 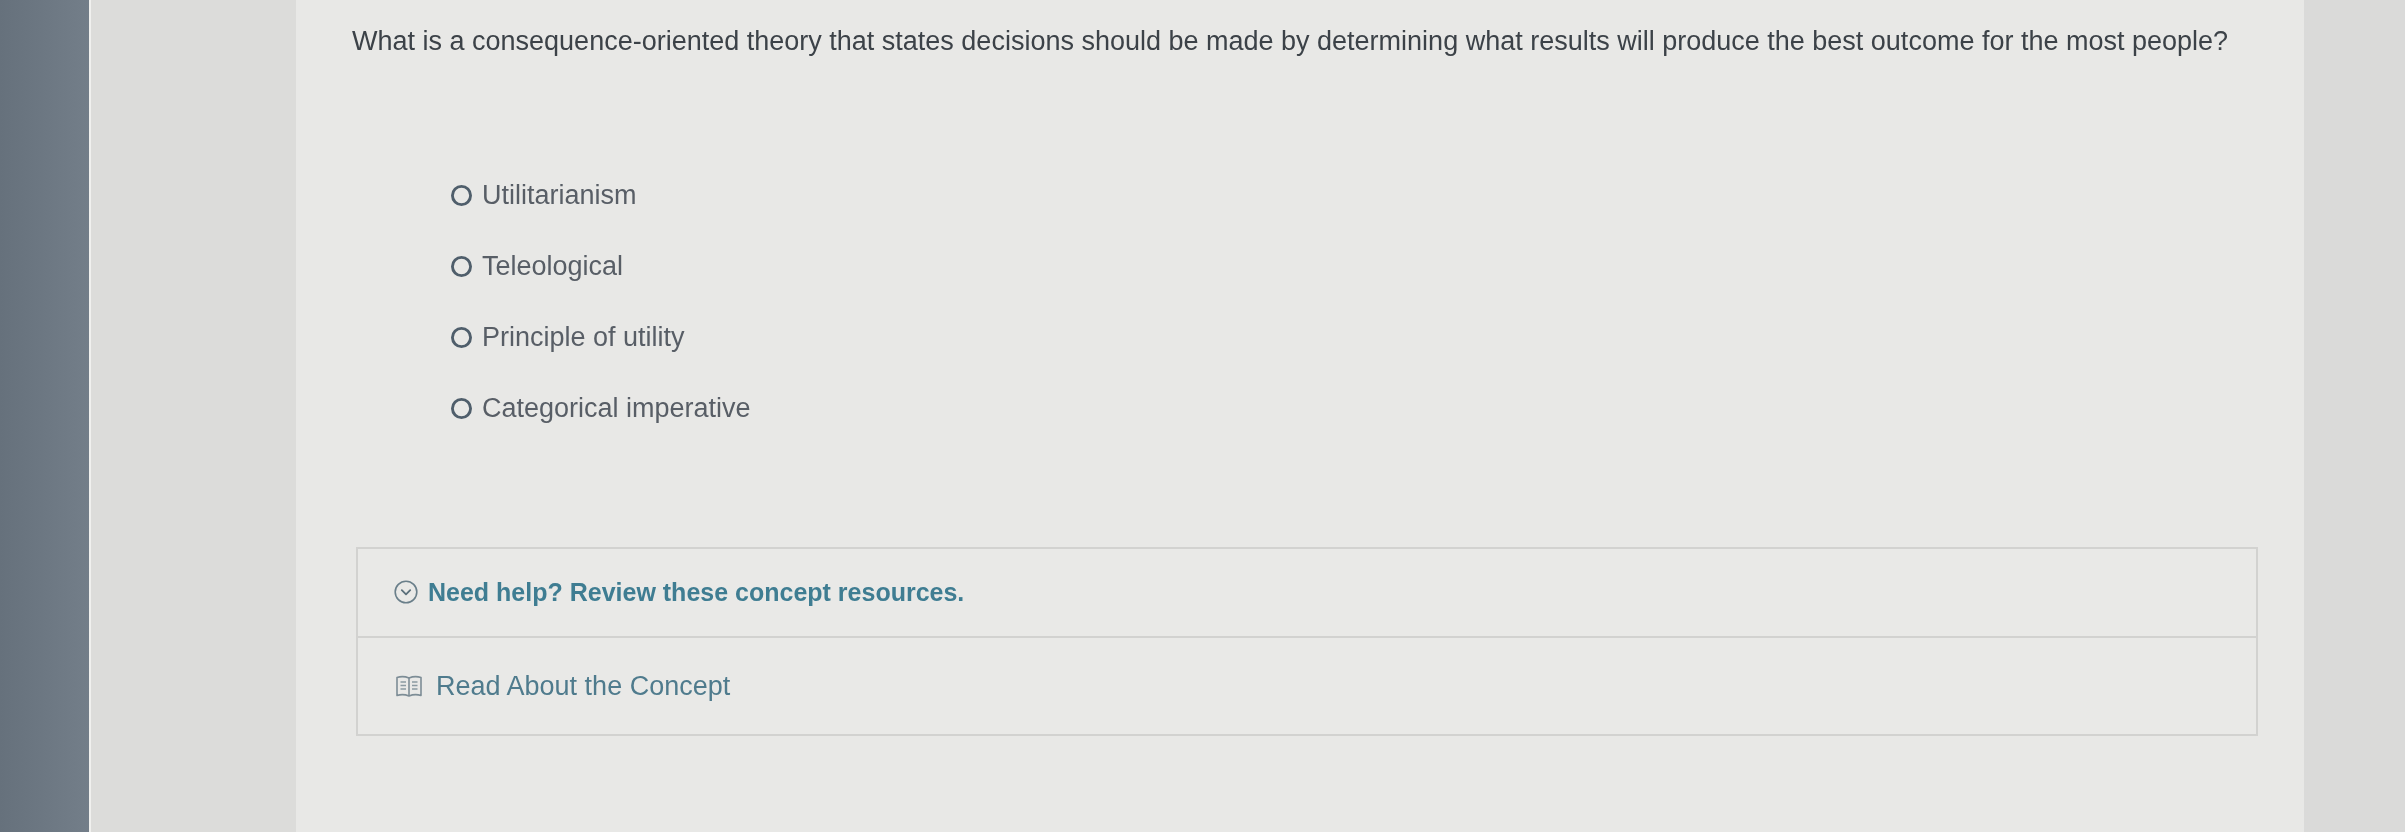 What do you see at coordinates (568, 337) in the screenshot?
I see `answer-option: Principle of utility` at bounding box center [568, 337].